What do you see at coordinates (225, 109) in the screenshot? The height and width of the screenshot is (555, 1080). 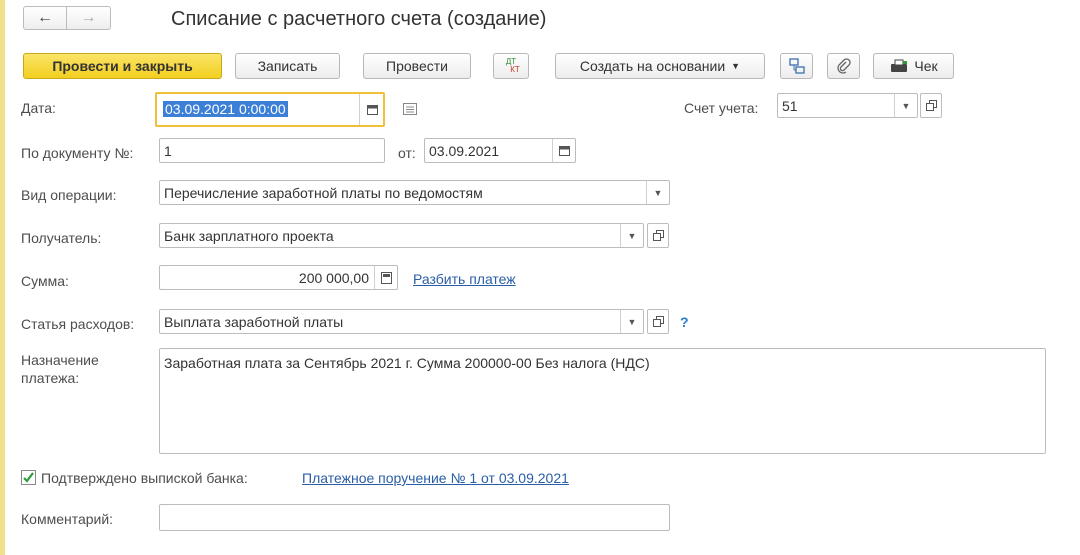 I see `date-value: 03.09.2021 0:00:00` at bounding box center [225, 109].